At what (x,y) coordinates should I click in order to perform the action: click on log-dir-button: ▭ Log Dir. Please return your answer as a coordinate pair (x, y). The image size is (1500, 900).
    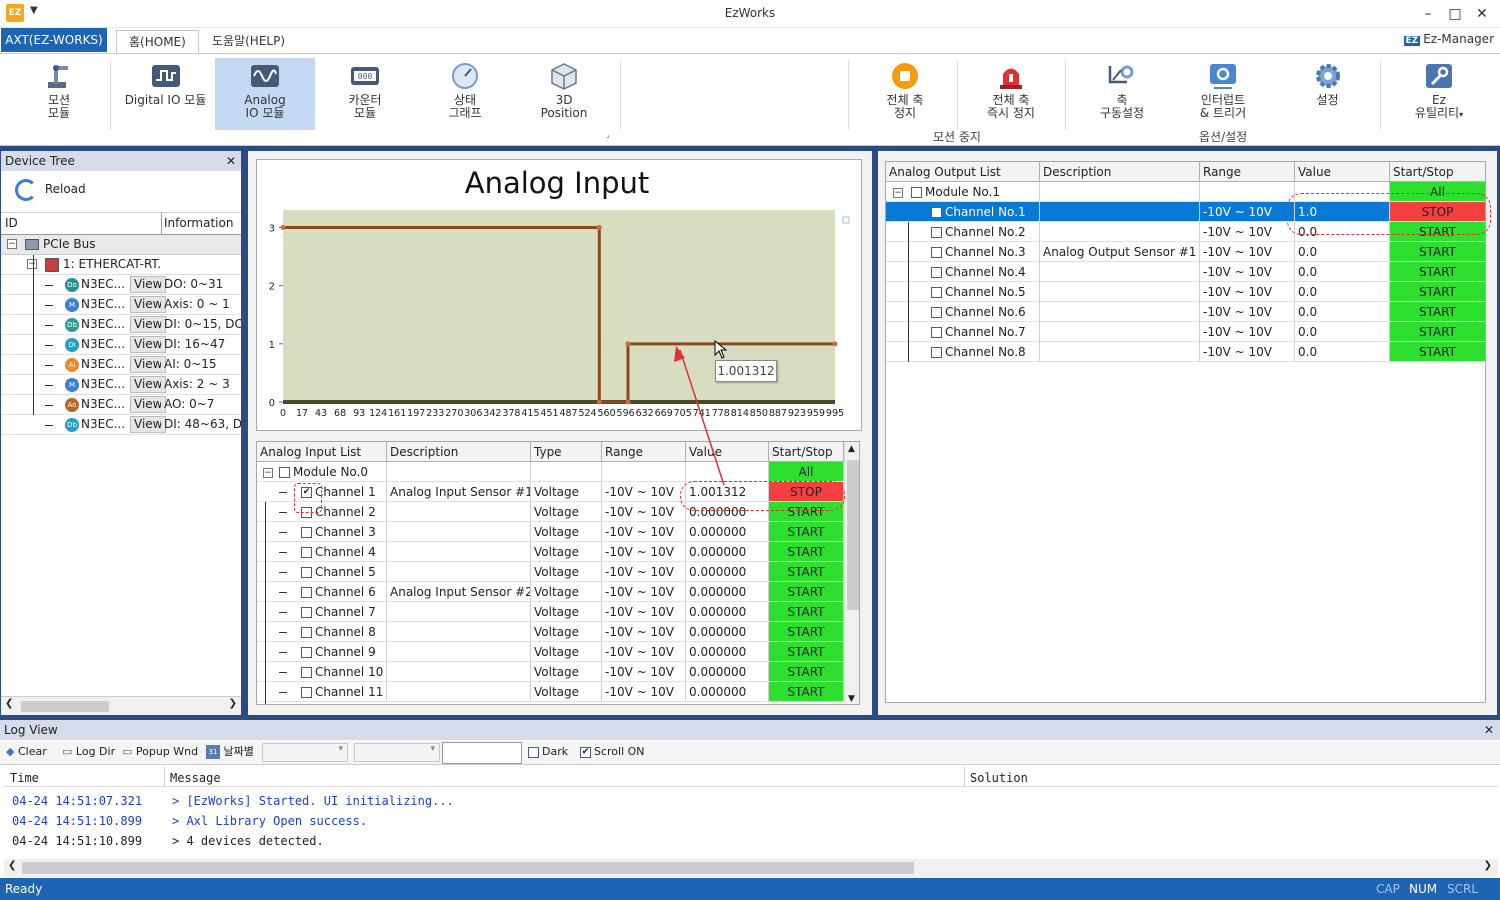
    Looking at the image, I should click on (88, 752).